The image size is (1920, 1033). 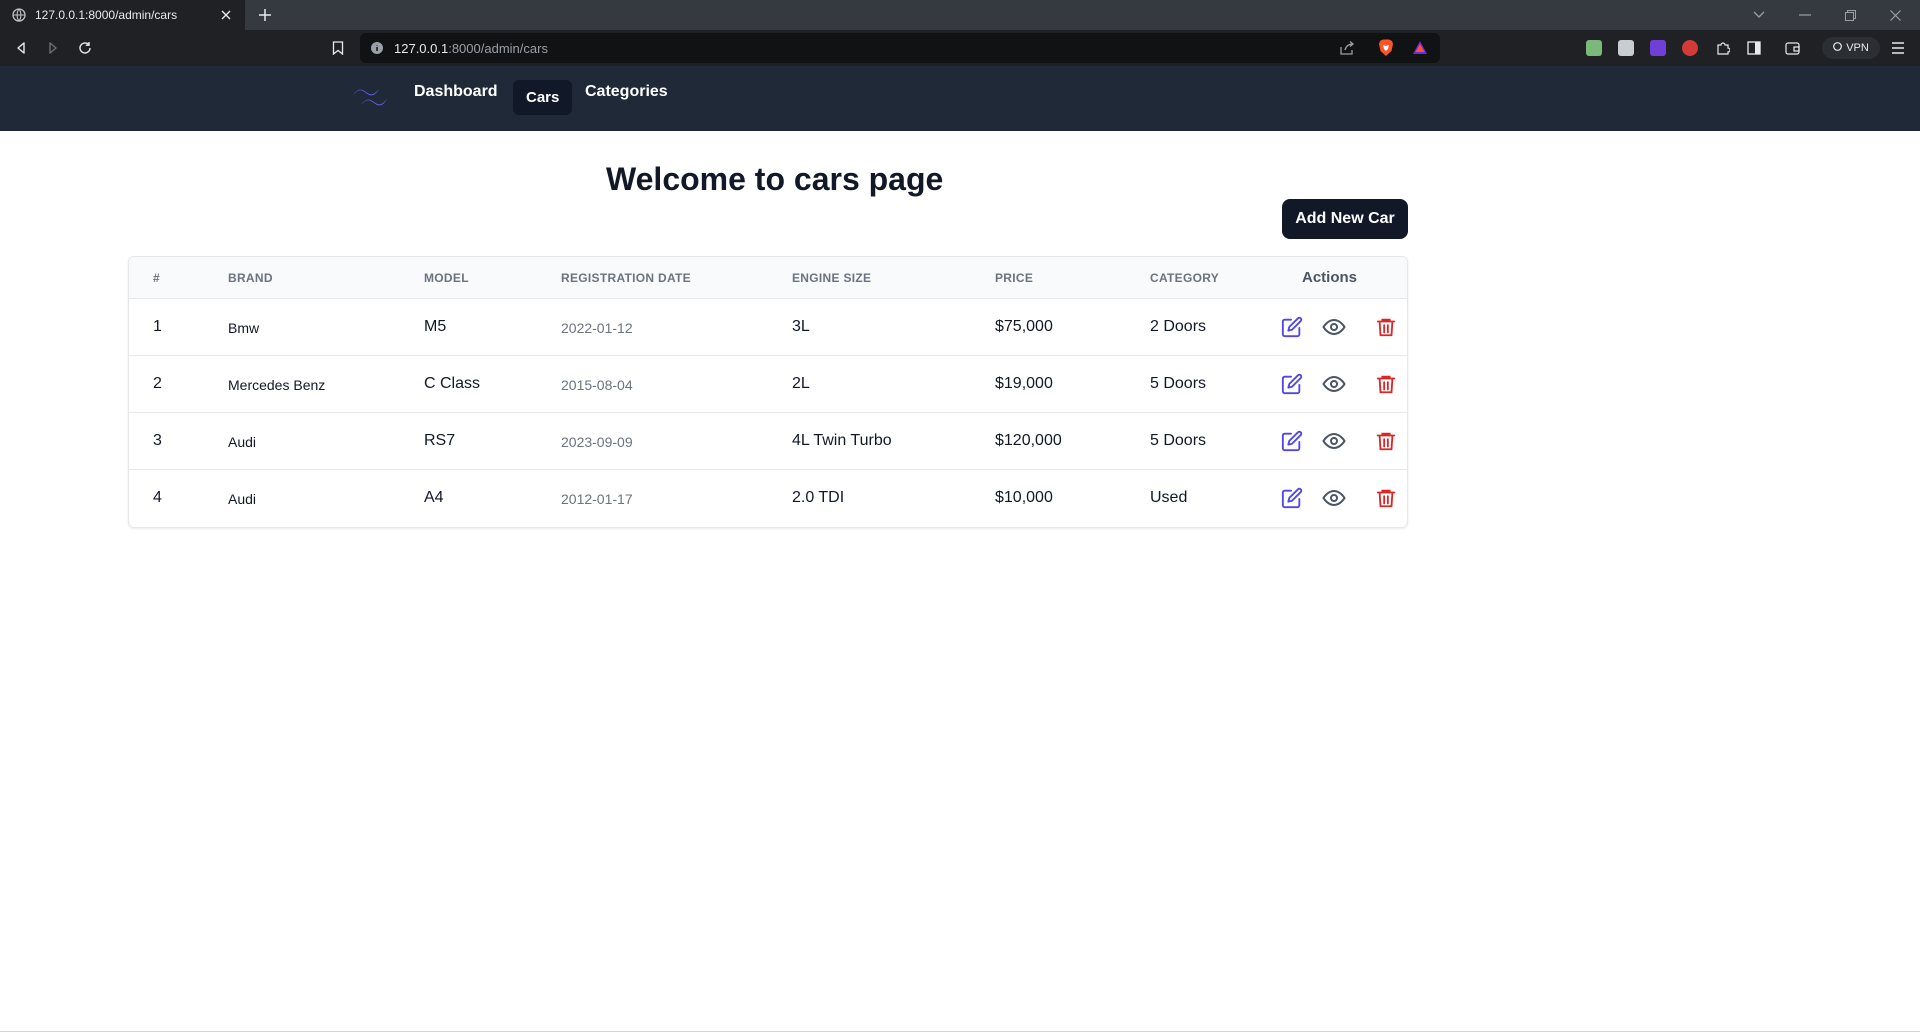 I want to click on cell-price: $120,000, so click(x=1028, y=440).